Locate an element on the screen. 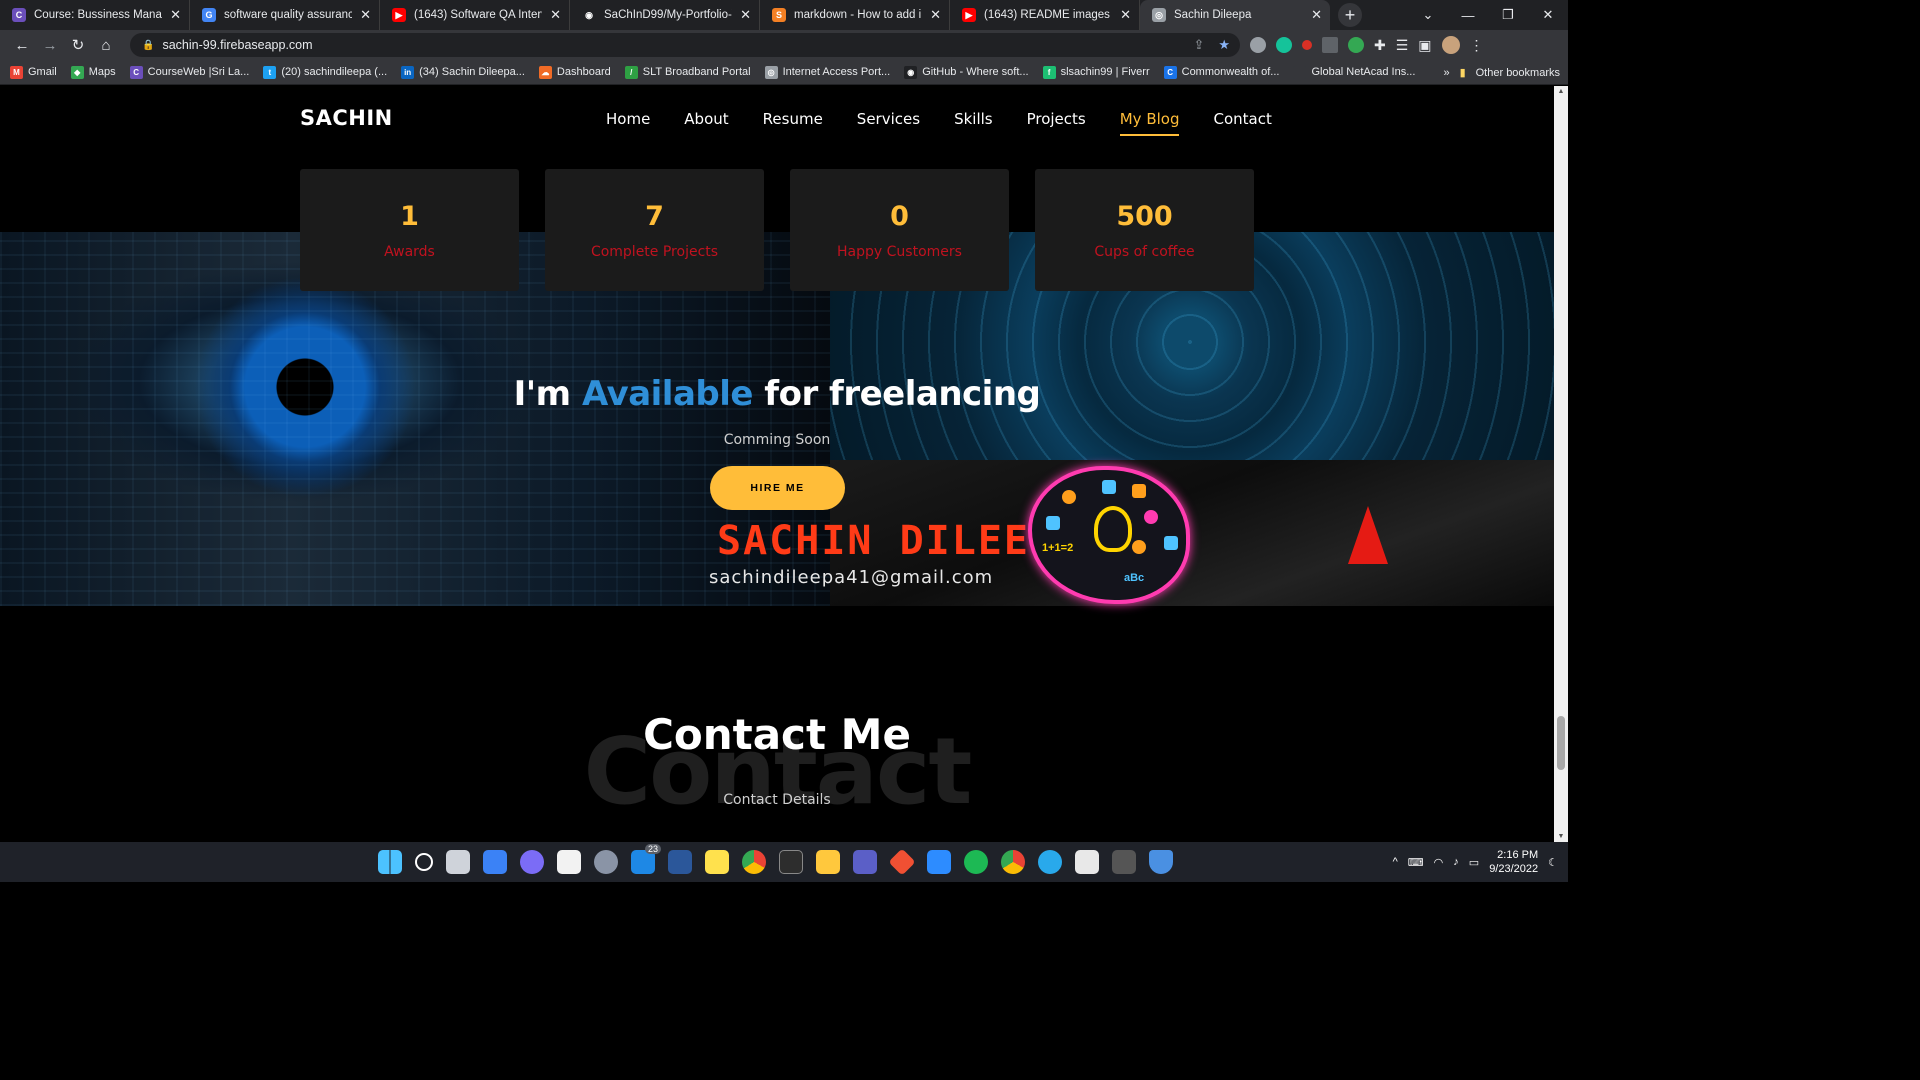 The image size is (1920, 1080). reload-icon: ↻ is located at coordinates (78, 45).